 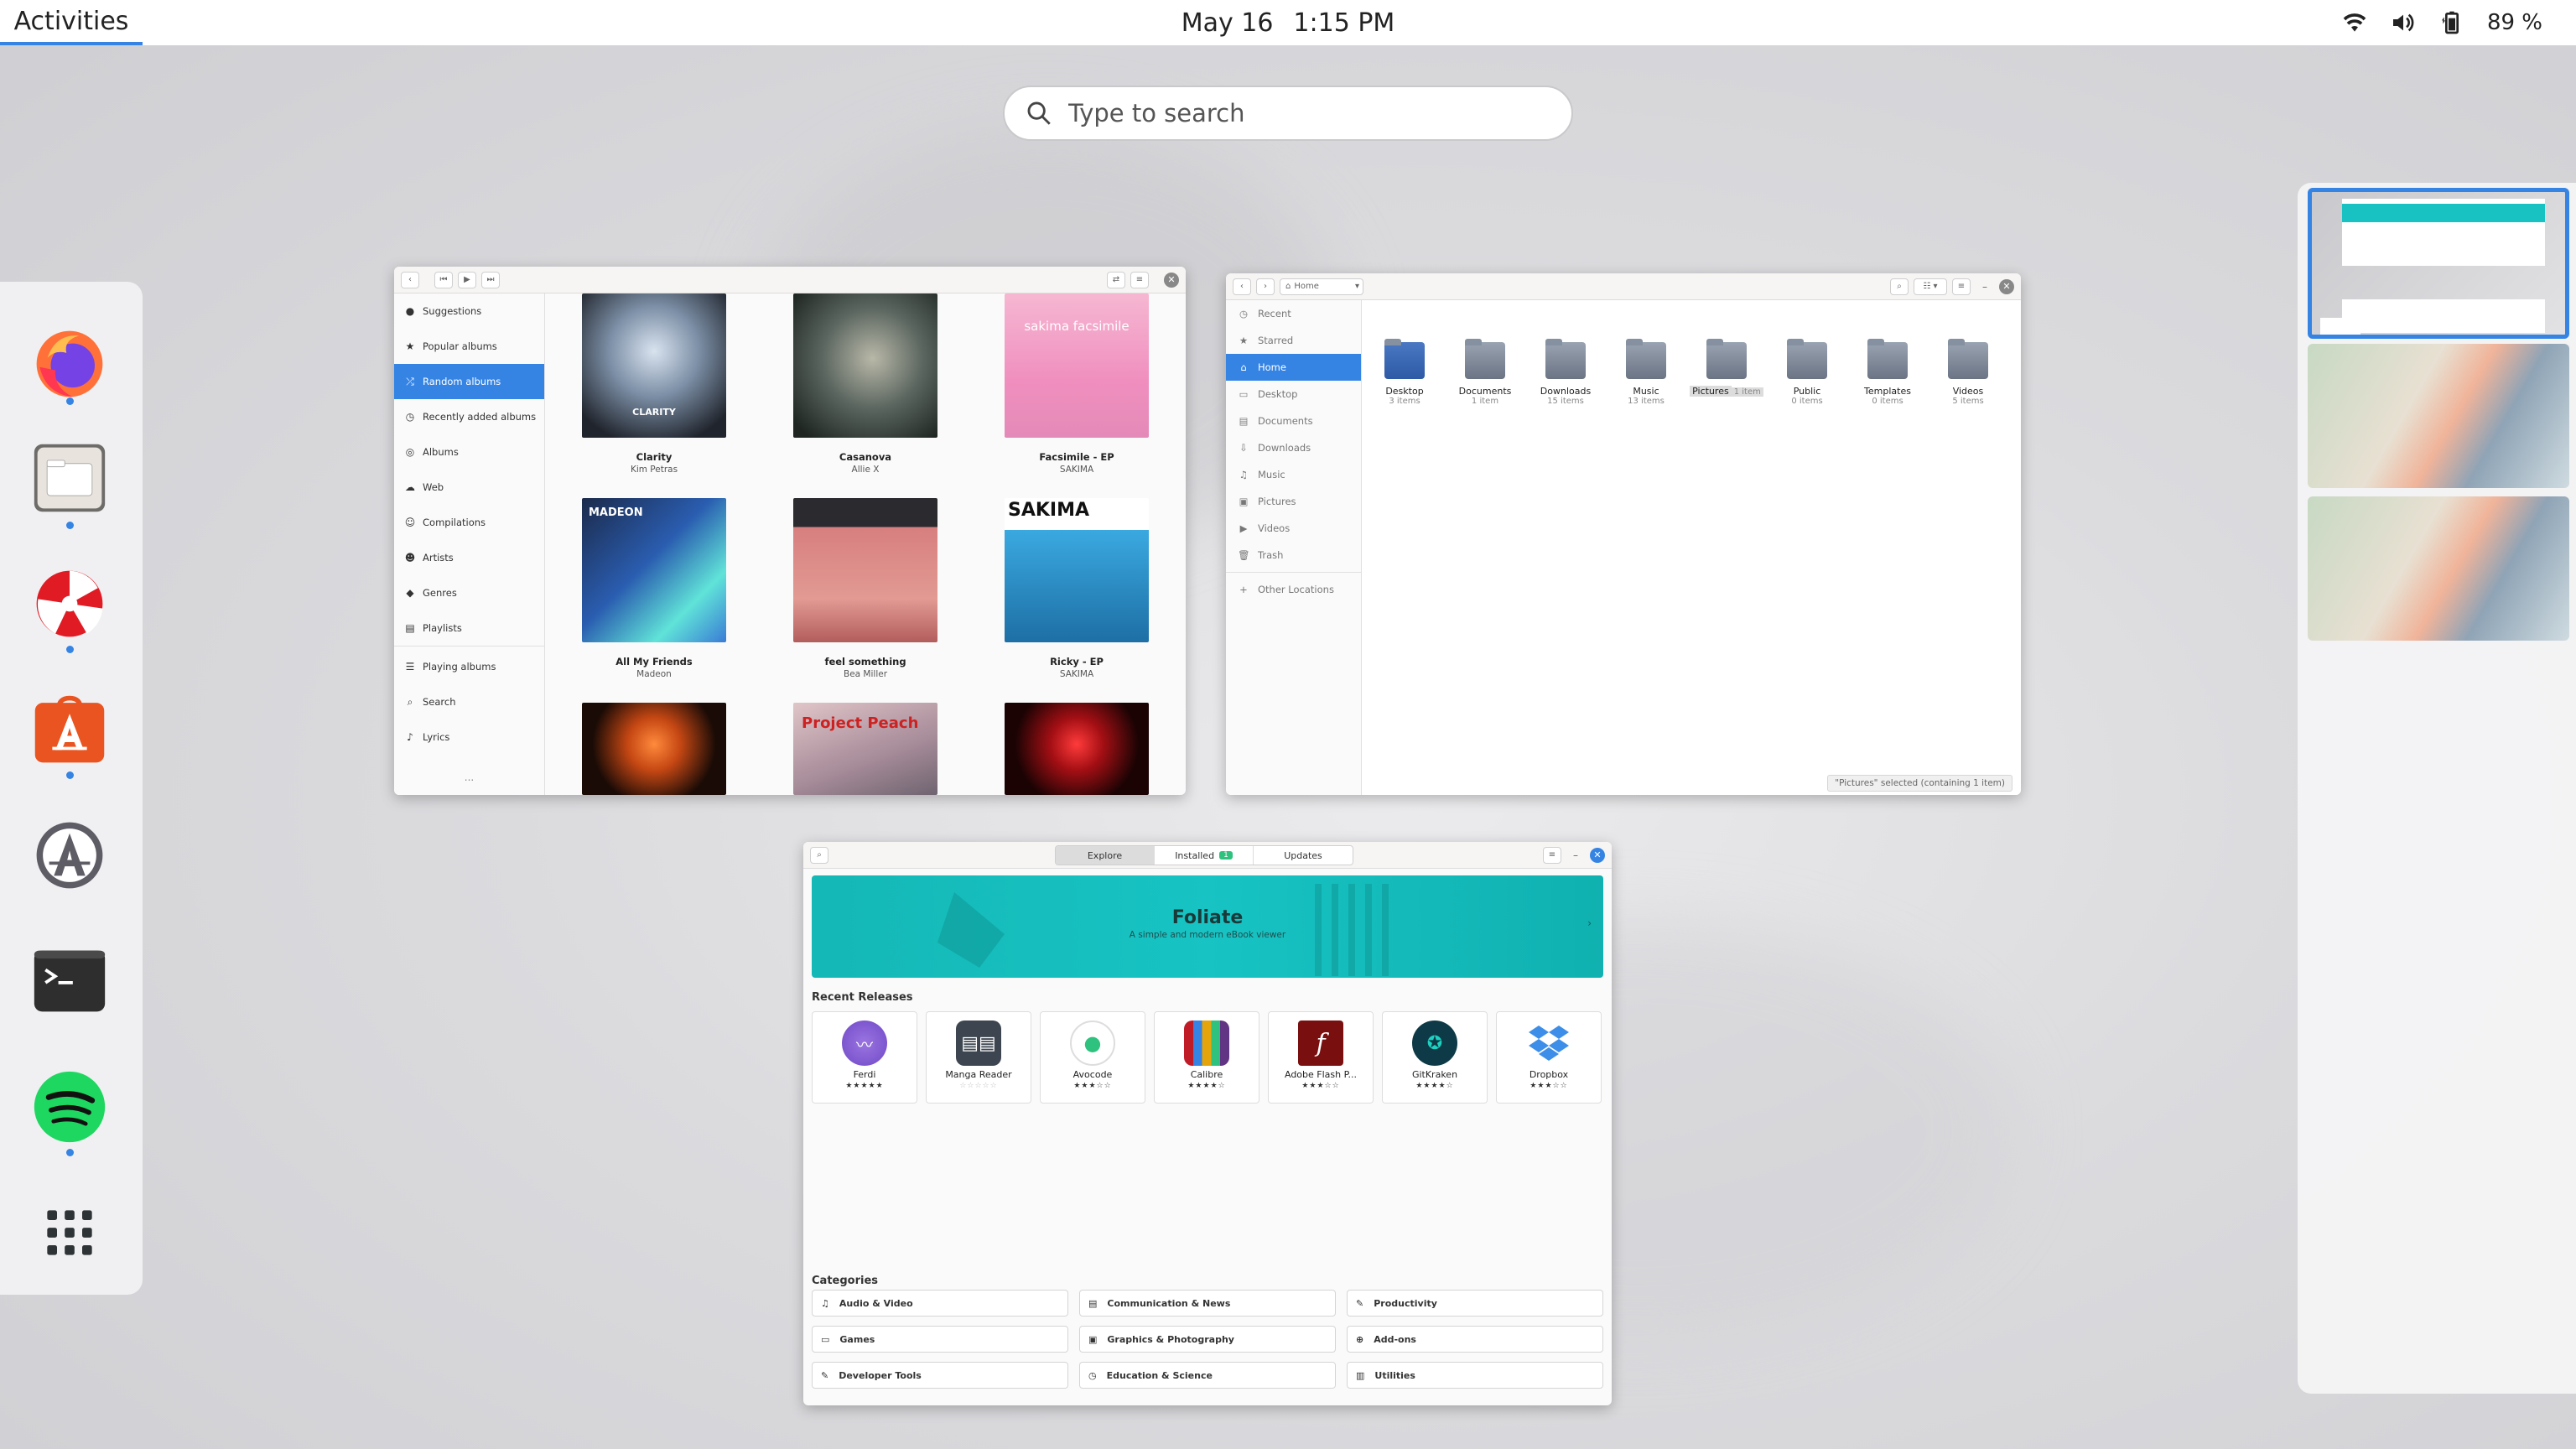 I want to click on sidebar-item-home: ⌂ Home, so click(x=1293, y=367).